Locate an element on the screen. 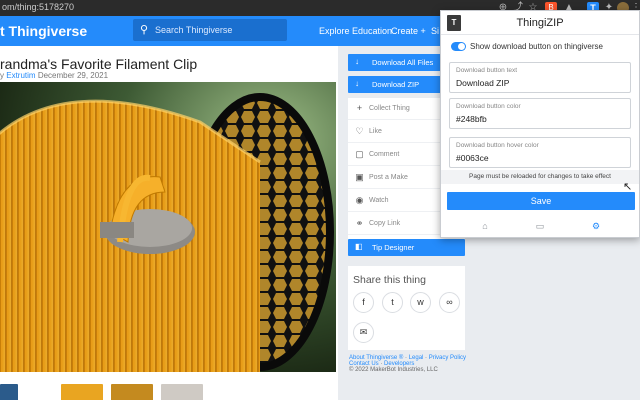 The width and height of the screenshot is (640, 400). thing-date: December 29, 2021 is located at coordinates (73, 75).